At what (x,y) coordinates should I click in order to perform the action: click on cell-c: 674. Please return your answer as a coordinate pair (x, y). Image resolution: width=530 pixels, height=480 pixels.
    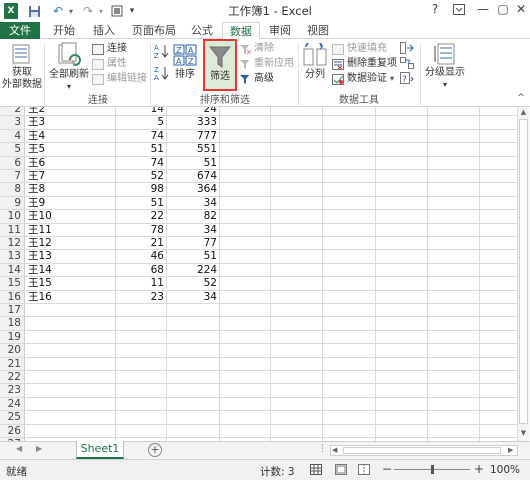
    Looking at the image, I should click on (191, 176).